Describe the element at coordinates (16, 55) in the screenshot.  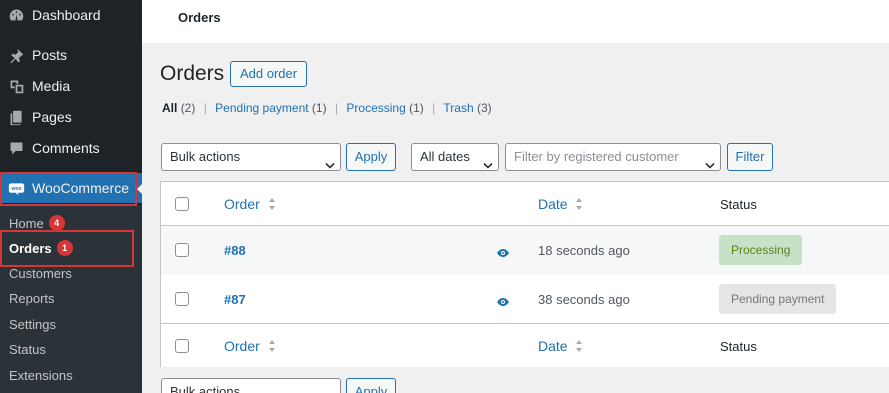
I see `pin-icon` at that location.